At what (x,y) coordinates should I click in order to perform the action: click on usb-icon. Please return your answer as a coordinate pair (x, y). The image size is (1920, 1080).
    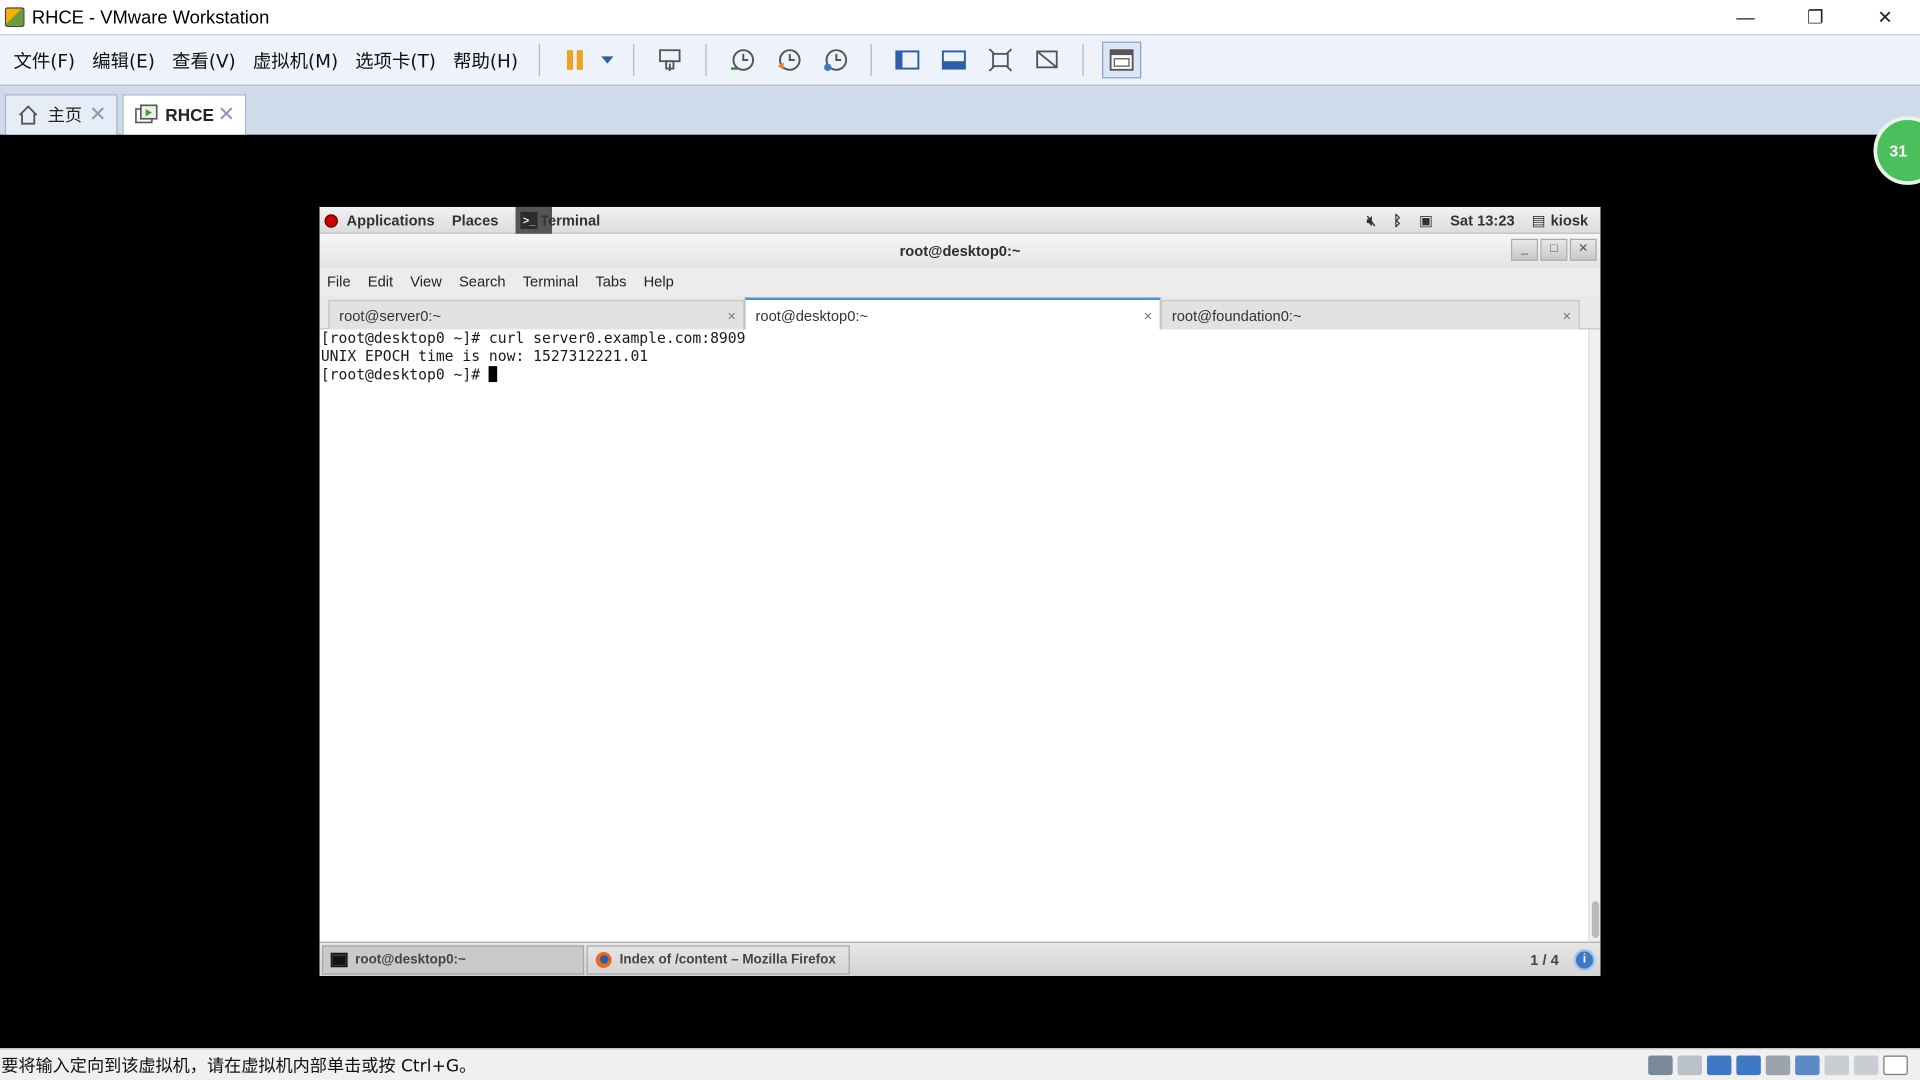
    Looking at the image, I should click on (1836, 1065).